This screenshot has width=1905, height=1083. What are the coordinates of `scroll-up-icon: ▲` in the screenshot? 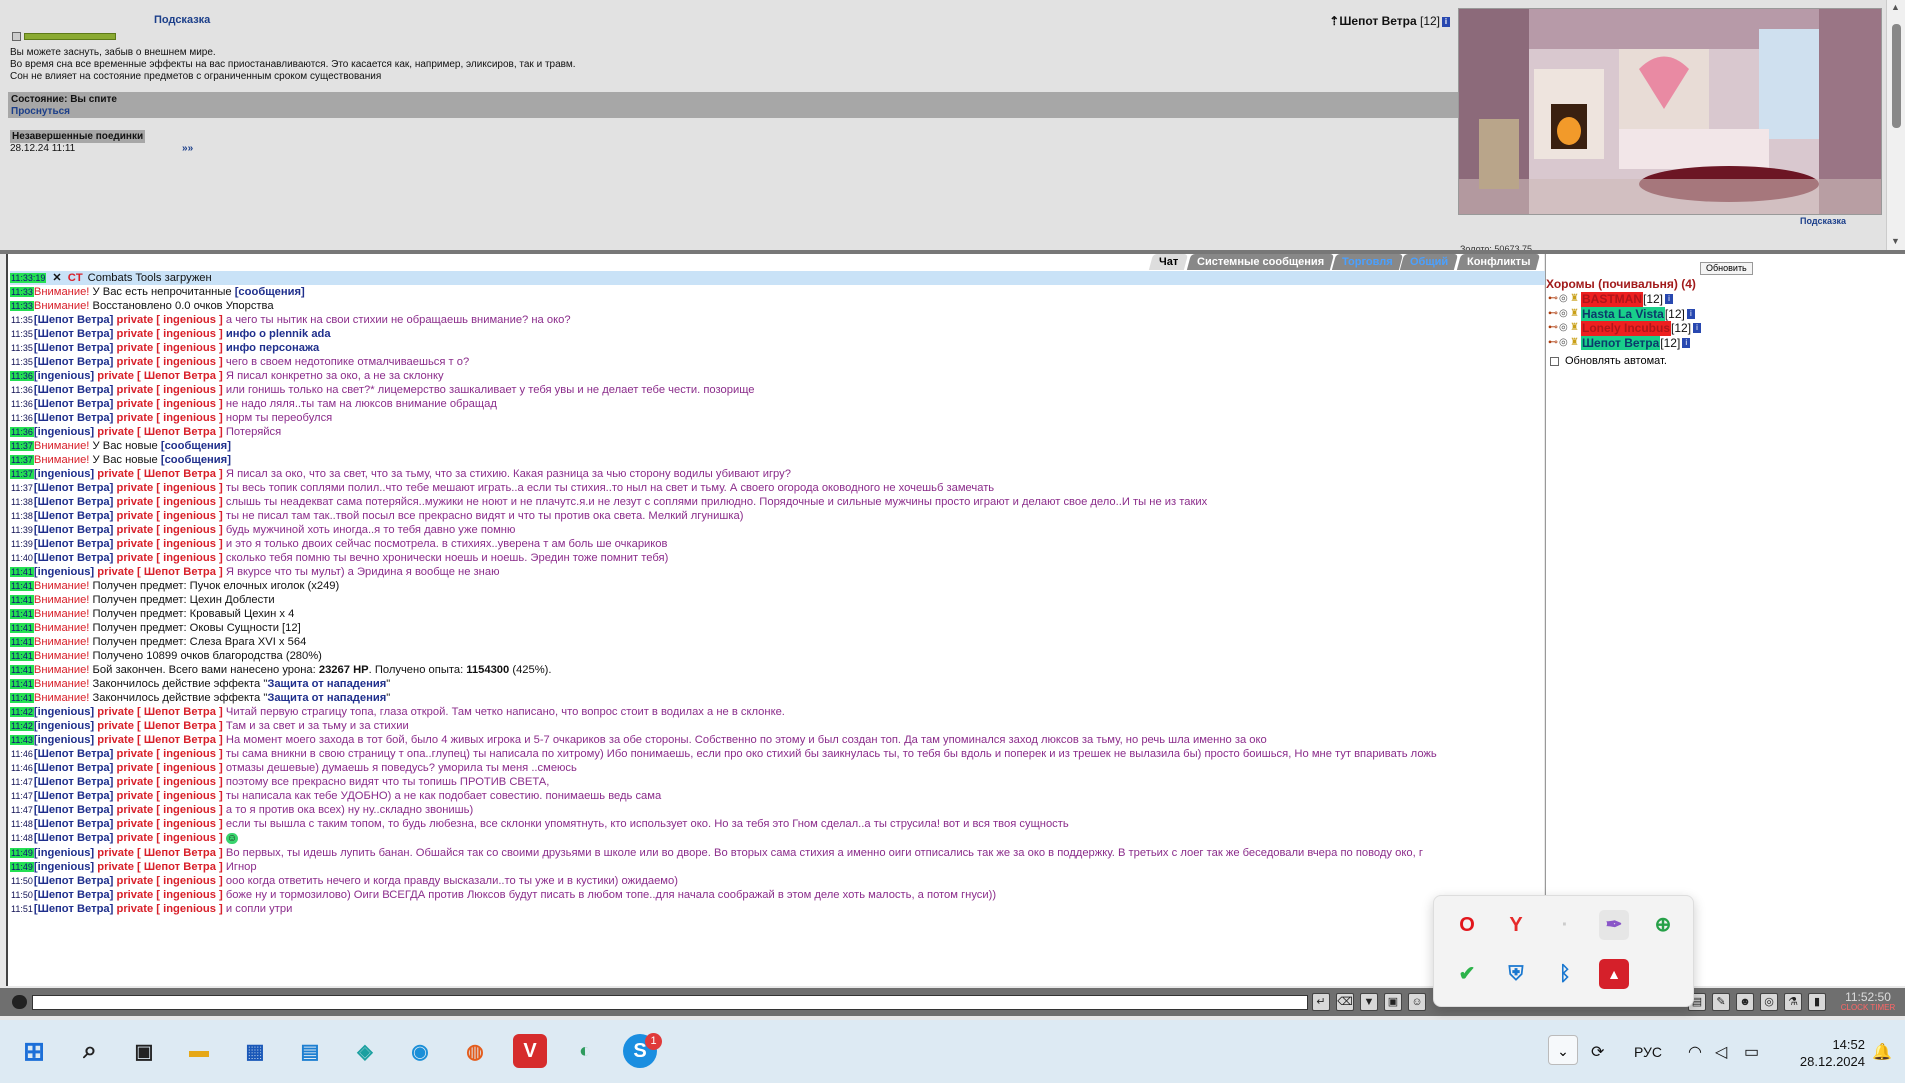 It's located at (1895, 7).